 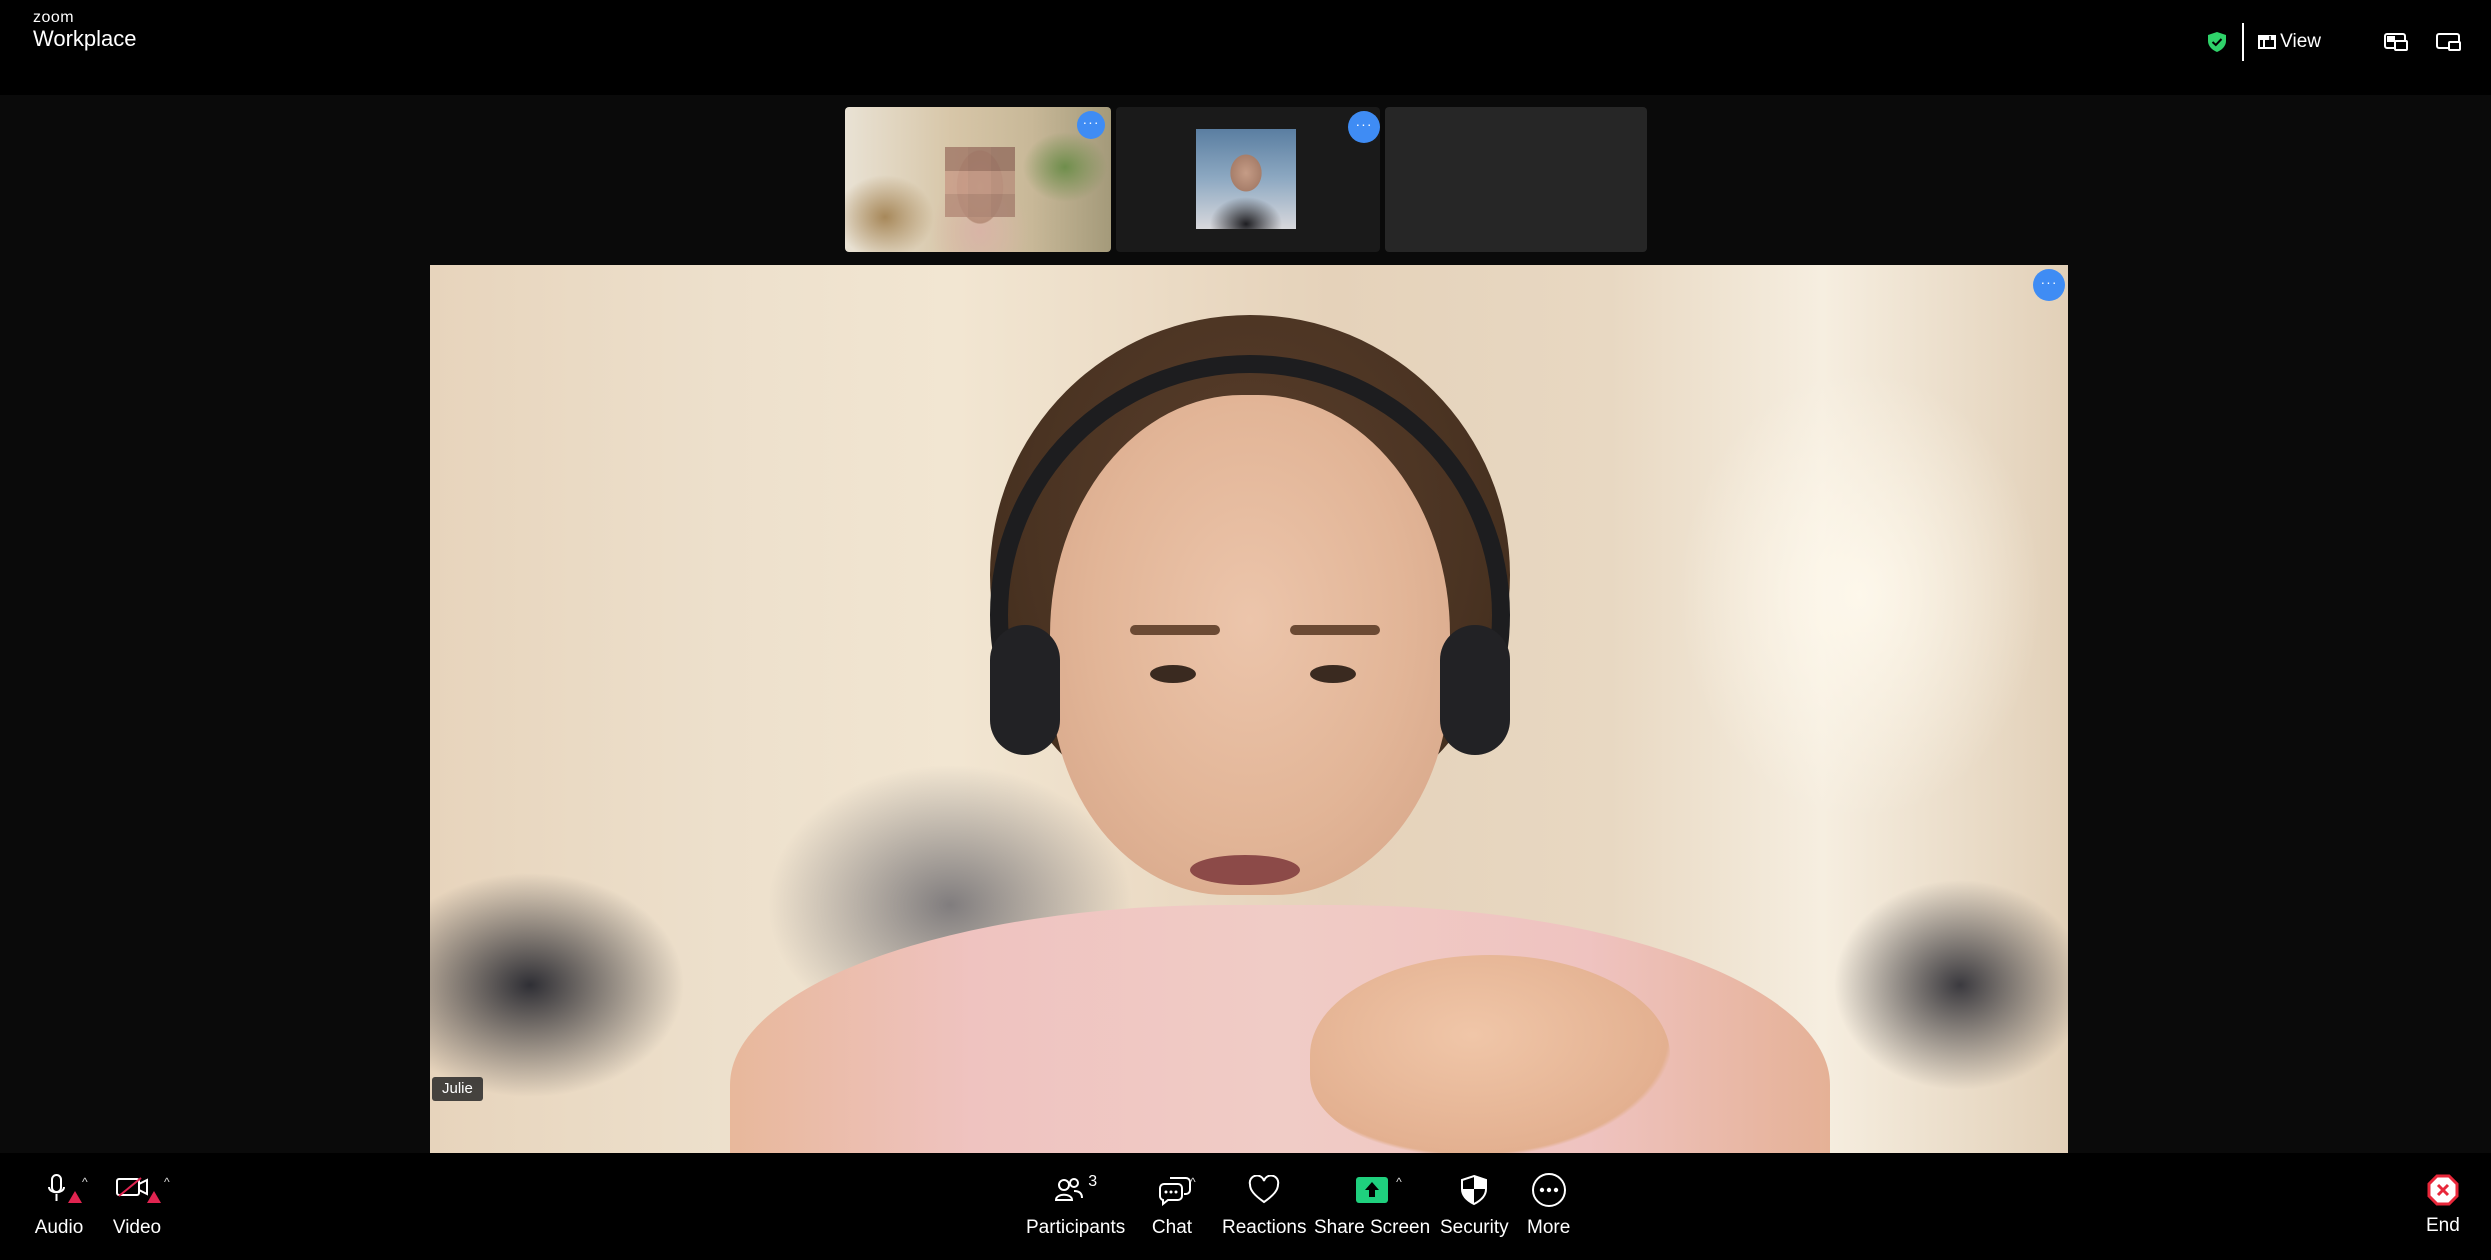 I want to click on more-dots-icon, so click(x=1548, y=1190).